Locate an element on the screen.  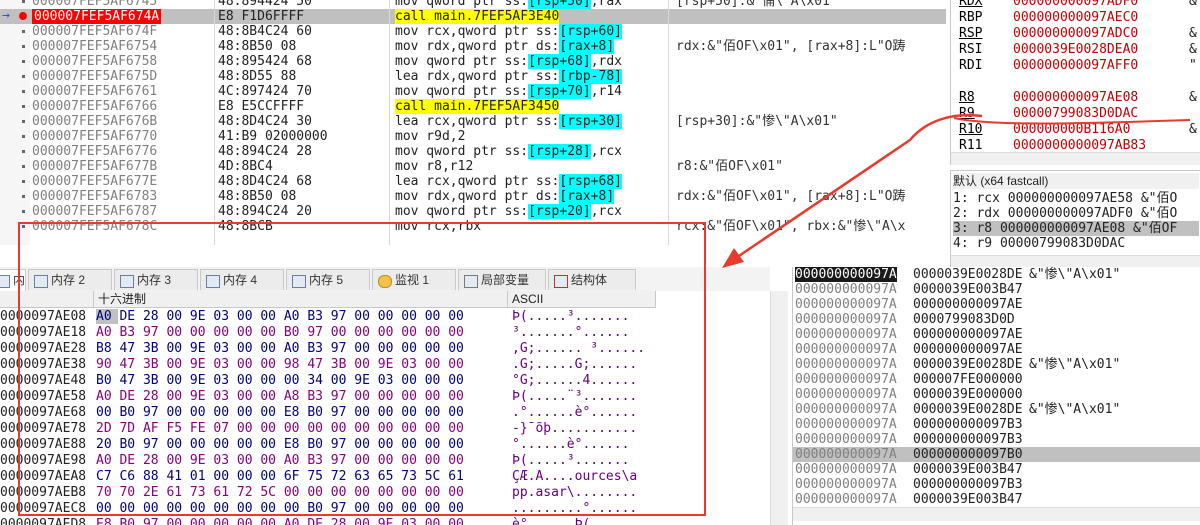
dump-vscrollbar is located at coordinates (779, 408).